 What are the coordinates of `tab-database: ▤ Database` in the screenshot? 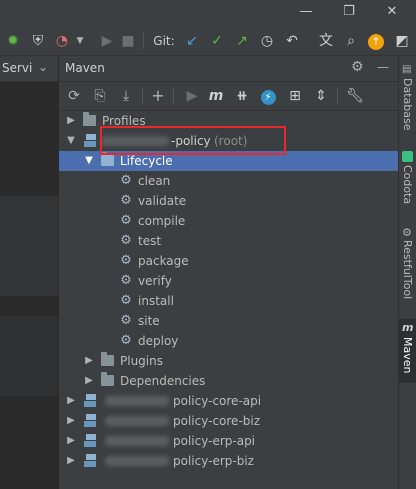 It's located at (407, 104).